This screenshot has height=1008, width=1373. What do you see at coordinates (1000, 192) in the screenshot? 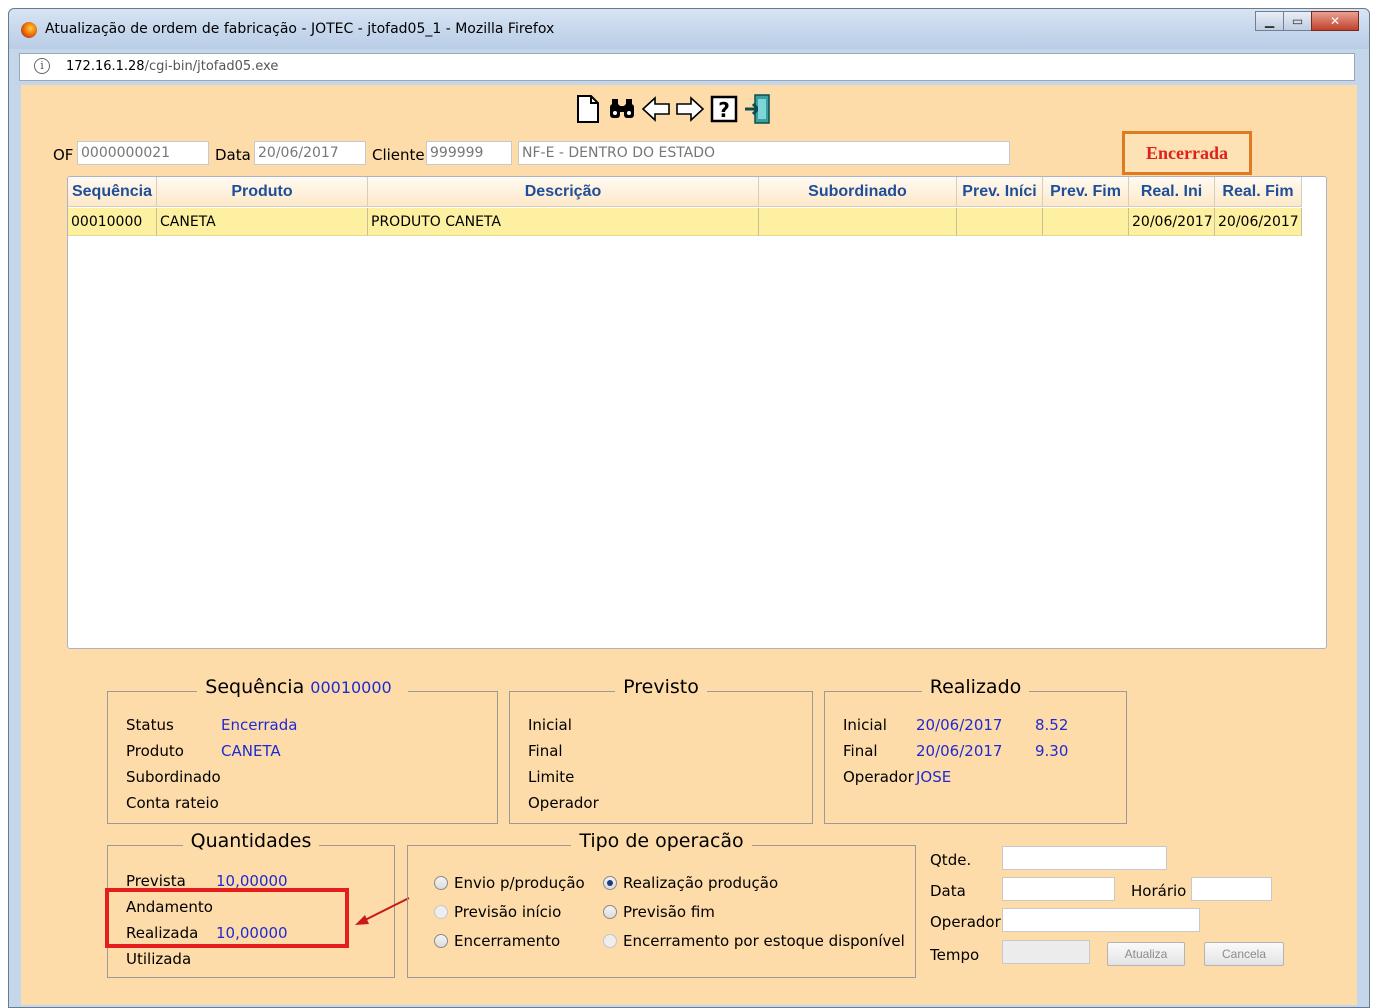
I see `col-prev-inicio: Prev. Iníci` at bounding box center [1000, 192].